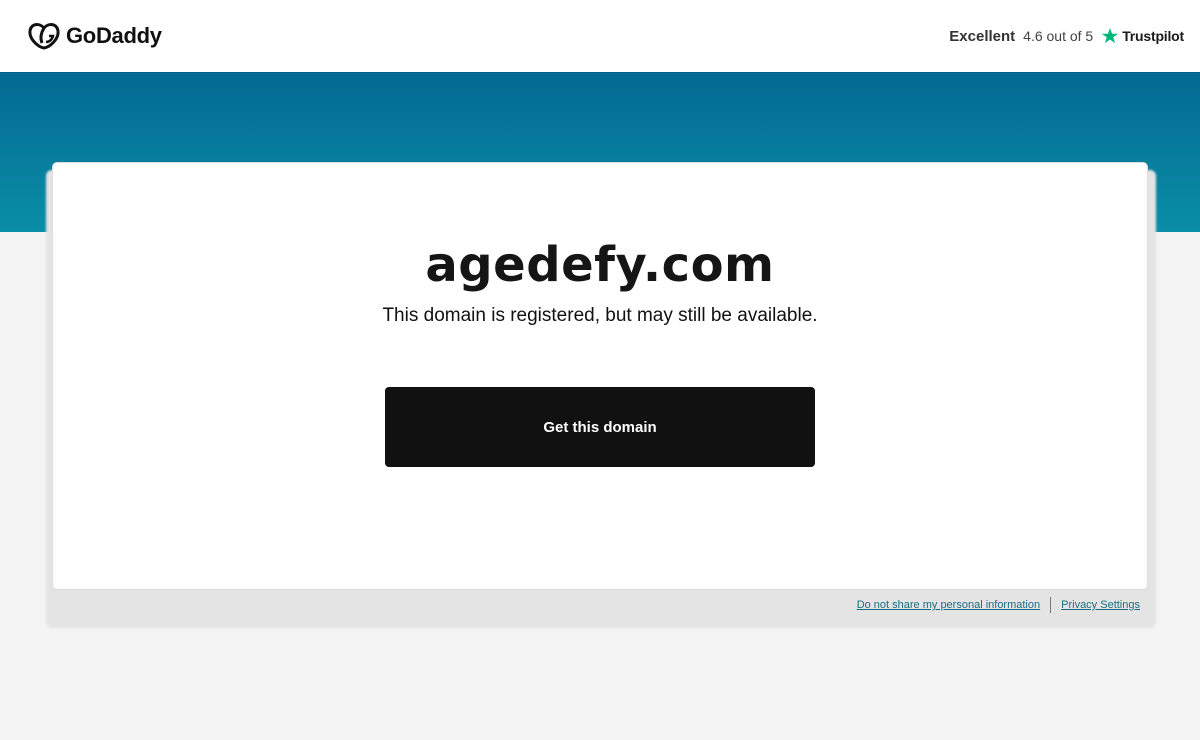 The height and width of the screenshot is (740, 1200). Describe the element at coordinates (1110, 36) in the screenshot. I see `trustpilot-star-icon` at that location.